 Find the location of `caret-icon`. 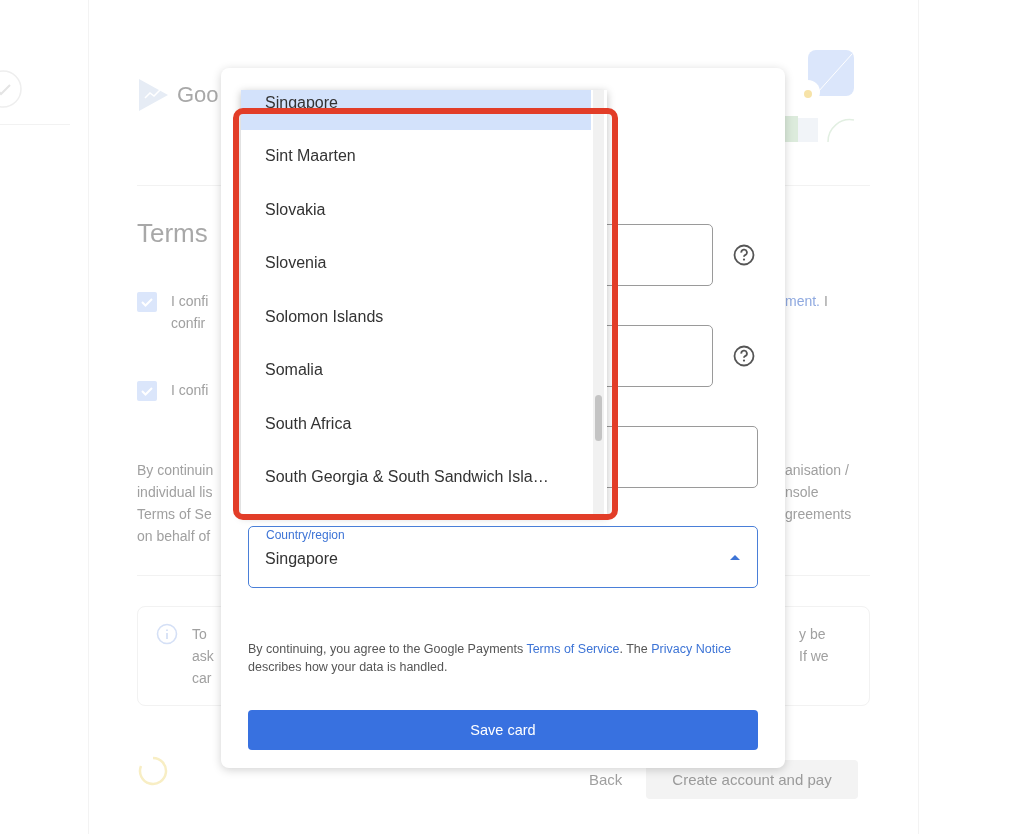

caret-icon is located at coordinates (735, 557).